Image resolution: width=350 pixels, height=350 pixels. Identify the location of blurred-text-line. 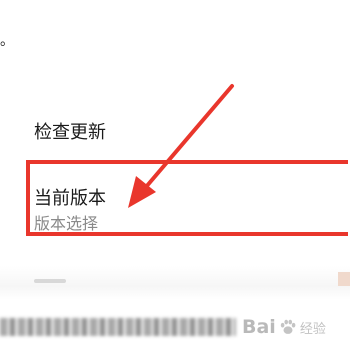
(118, 327).